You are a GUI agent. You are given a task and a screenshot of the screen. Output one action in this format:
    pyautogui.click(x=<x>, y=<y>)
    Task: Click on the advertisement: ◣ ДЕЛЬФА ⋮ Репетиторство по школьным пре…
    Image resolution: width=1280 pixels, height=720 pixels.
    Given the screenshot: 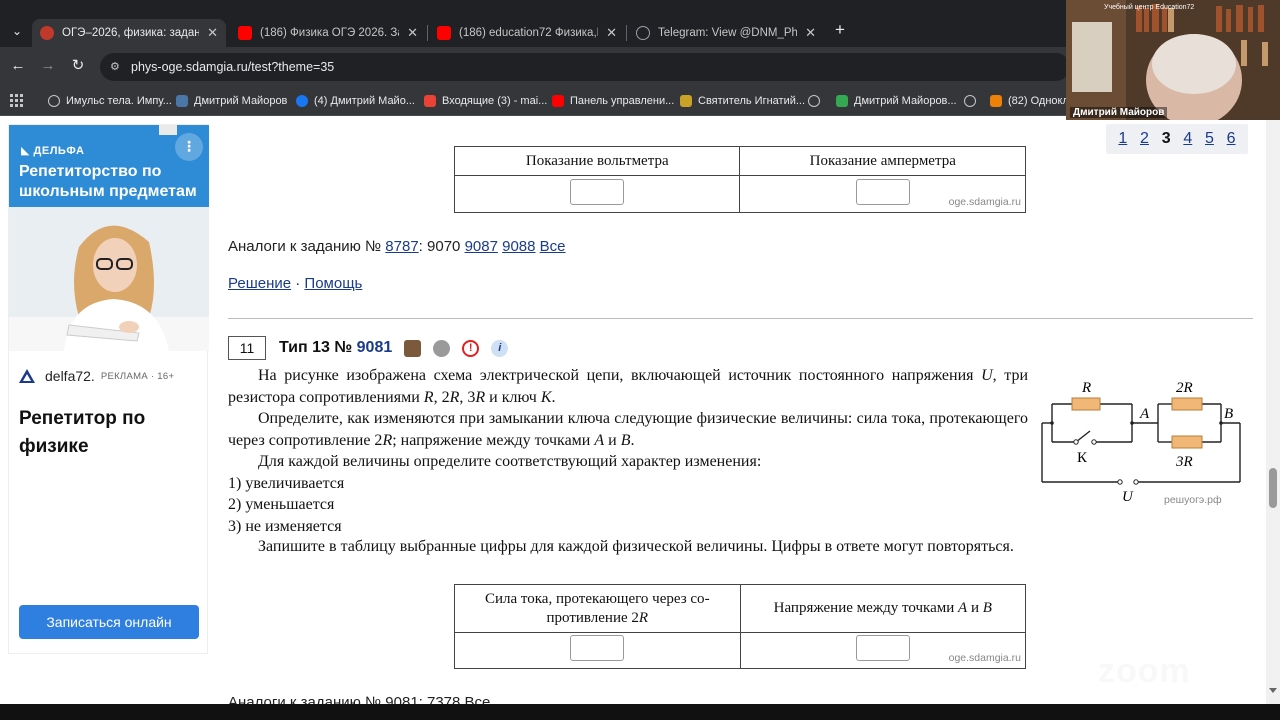 What is the action you would take?
    pyautogui.click(x=108, y=389)
    